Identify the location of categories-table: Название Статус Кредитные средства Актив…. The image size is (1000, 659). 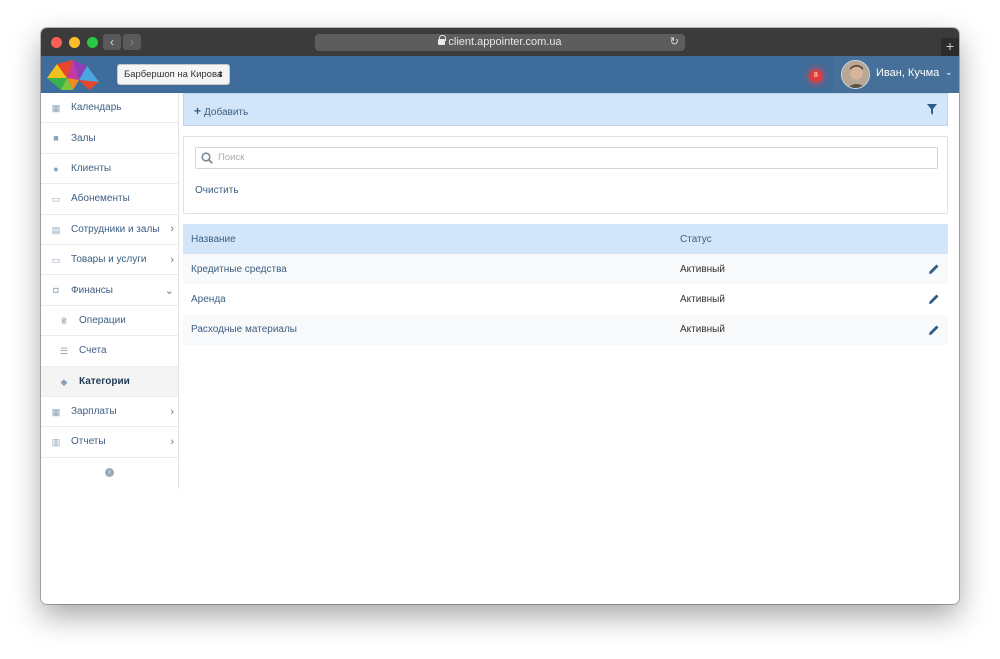
(565, 284).